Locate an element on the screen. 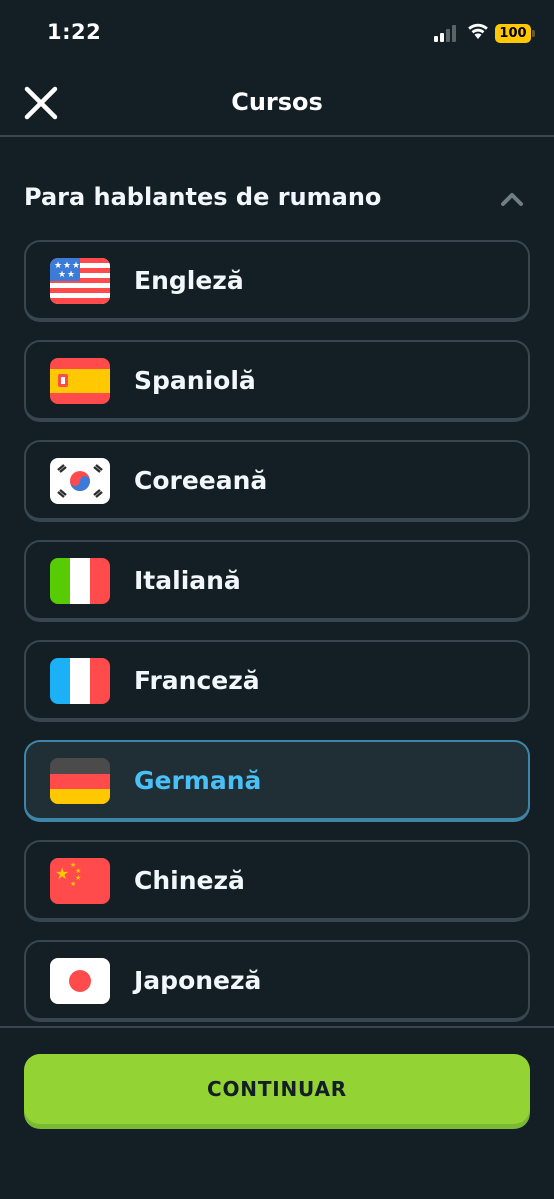 This screenshot has width=554, height=1199. battery-level: 100 is located at coordinates (513, 33).